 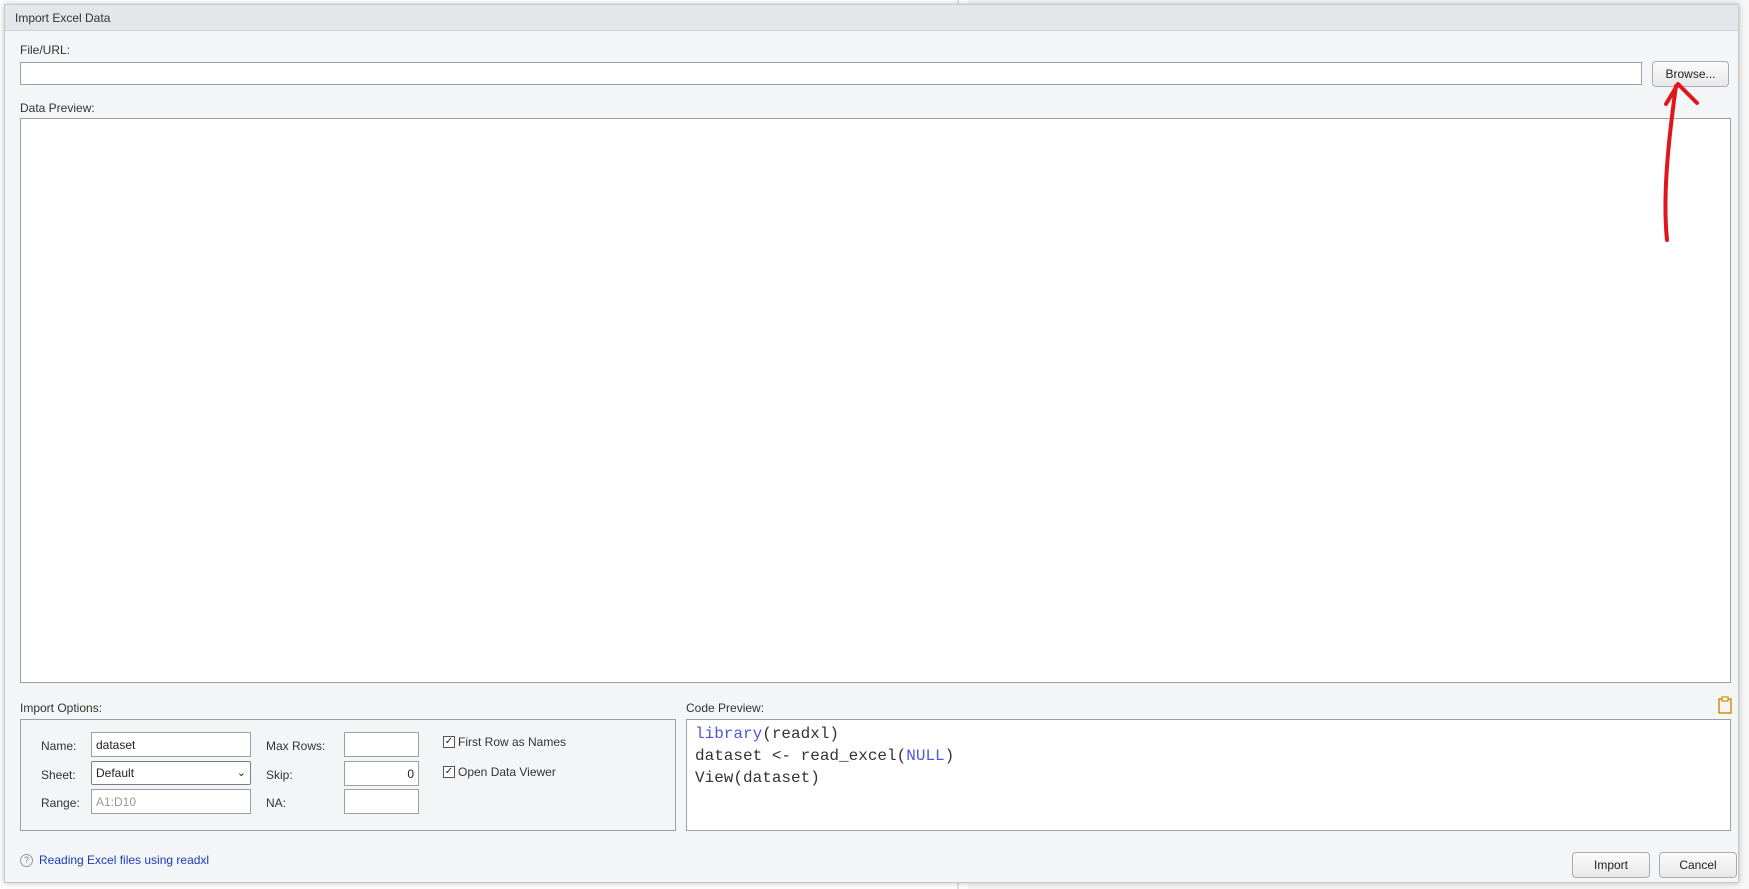 I want to click on code-line-2: dataset <- read_excel(NULL), so click(x=1212, y=756).